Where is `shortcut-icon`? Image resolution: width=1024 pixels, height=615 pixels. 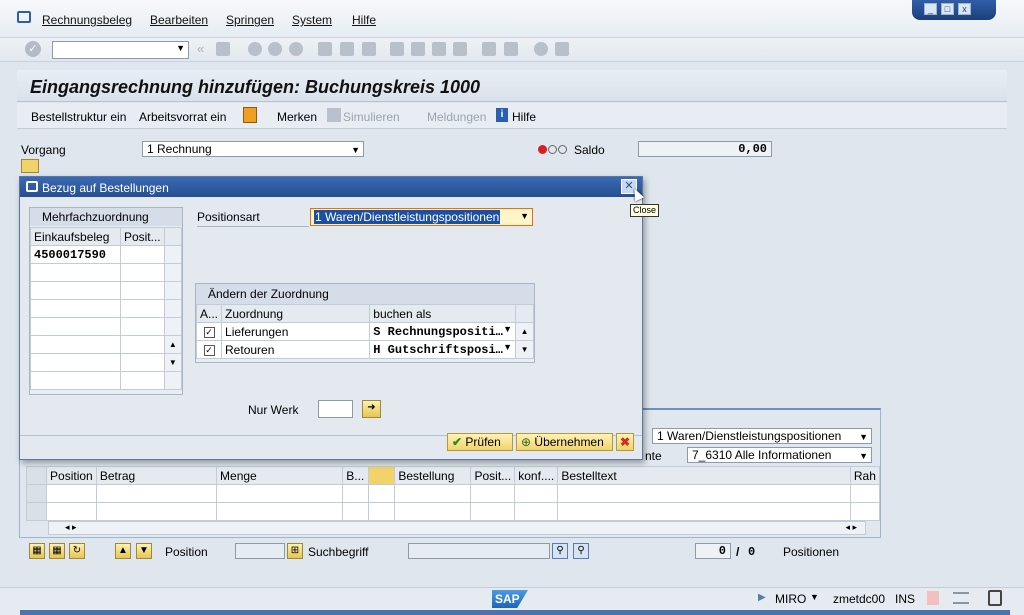
shortcut-icon is located at coordinates (511, 49).